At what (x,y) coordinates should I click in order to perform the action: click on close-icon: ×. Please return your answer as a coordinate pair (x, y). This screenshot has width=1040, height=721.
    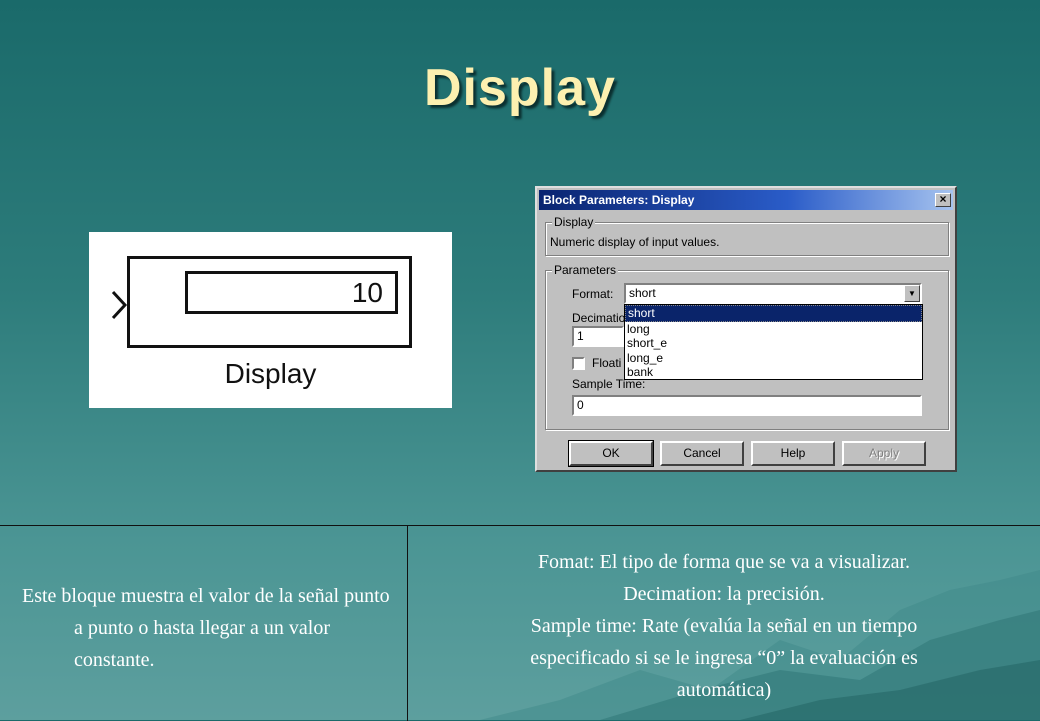
    Looking at the image, I should click on (943, 199).